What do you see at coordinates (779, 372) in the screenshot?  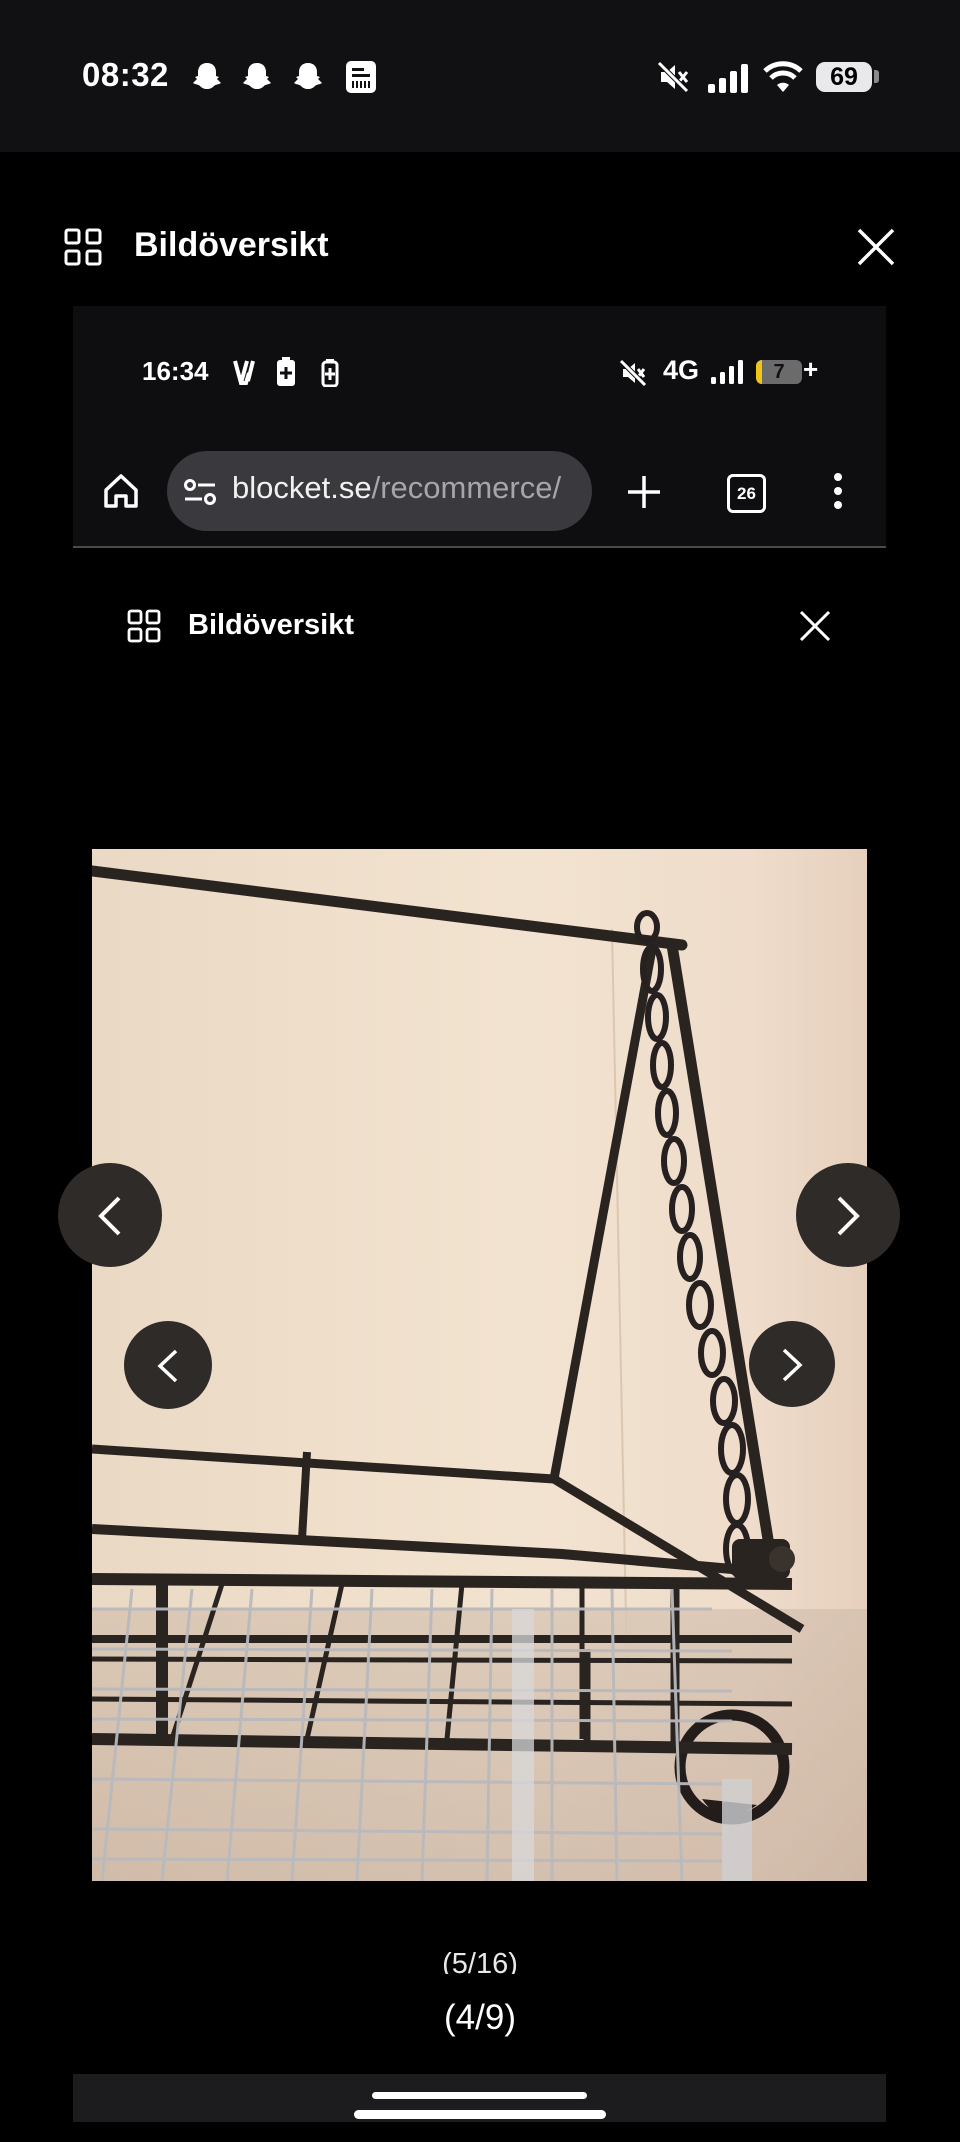 I see `inner-battery-icon: 7` at bounding box center [779, 372].